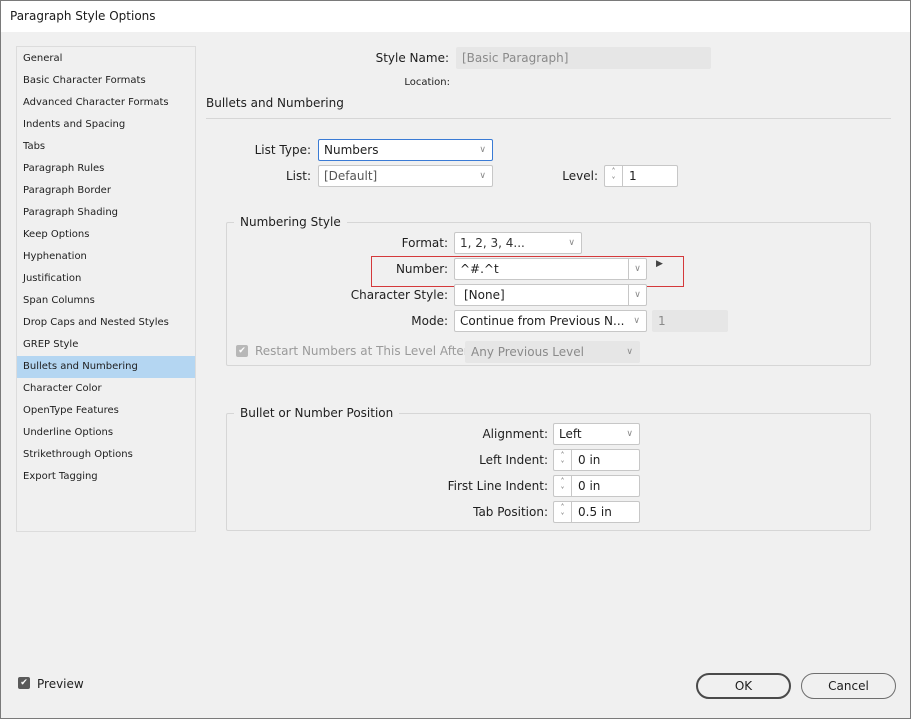  What do you see at coordinates (589, 460) in the screenshot?
I see `left-indent-value: 0 in` at bounding box center [589, 460].